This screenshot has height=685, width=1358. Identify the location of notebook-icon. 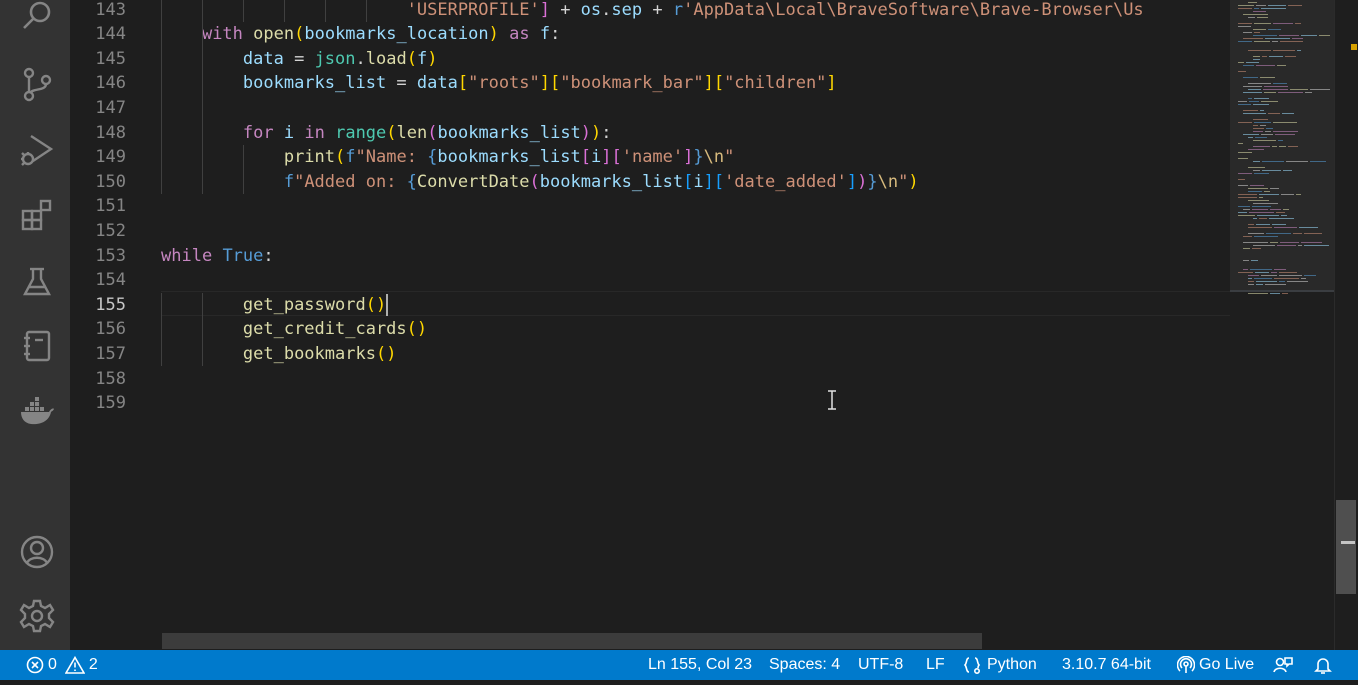
(37, 346).